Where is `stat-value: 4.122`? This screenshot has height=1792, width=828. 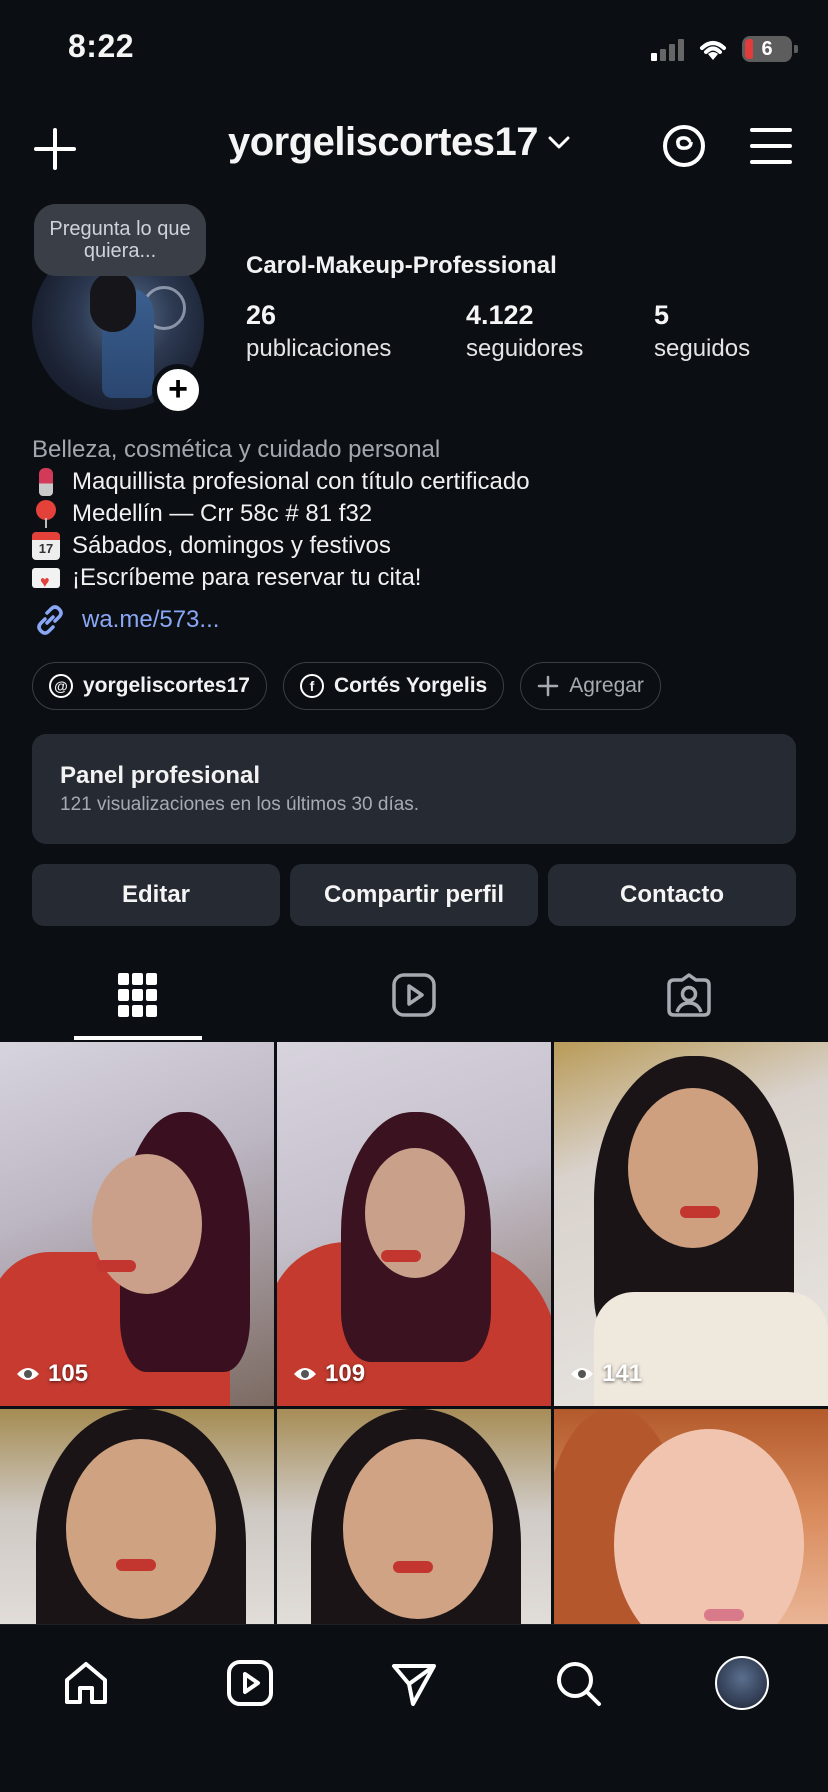 stat-value: 4.122 is located at coordinates (500, 315).